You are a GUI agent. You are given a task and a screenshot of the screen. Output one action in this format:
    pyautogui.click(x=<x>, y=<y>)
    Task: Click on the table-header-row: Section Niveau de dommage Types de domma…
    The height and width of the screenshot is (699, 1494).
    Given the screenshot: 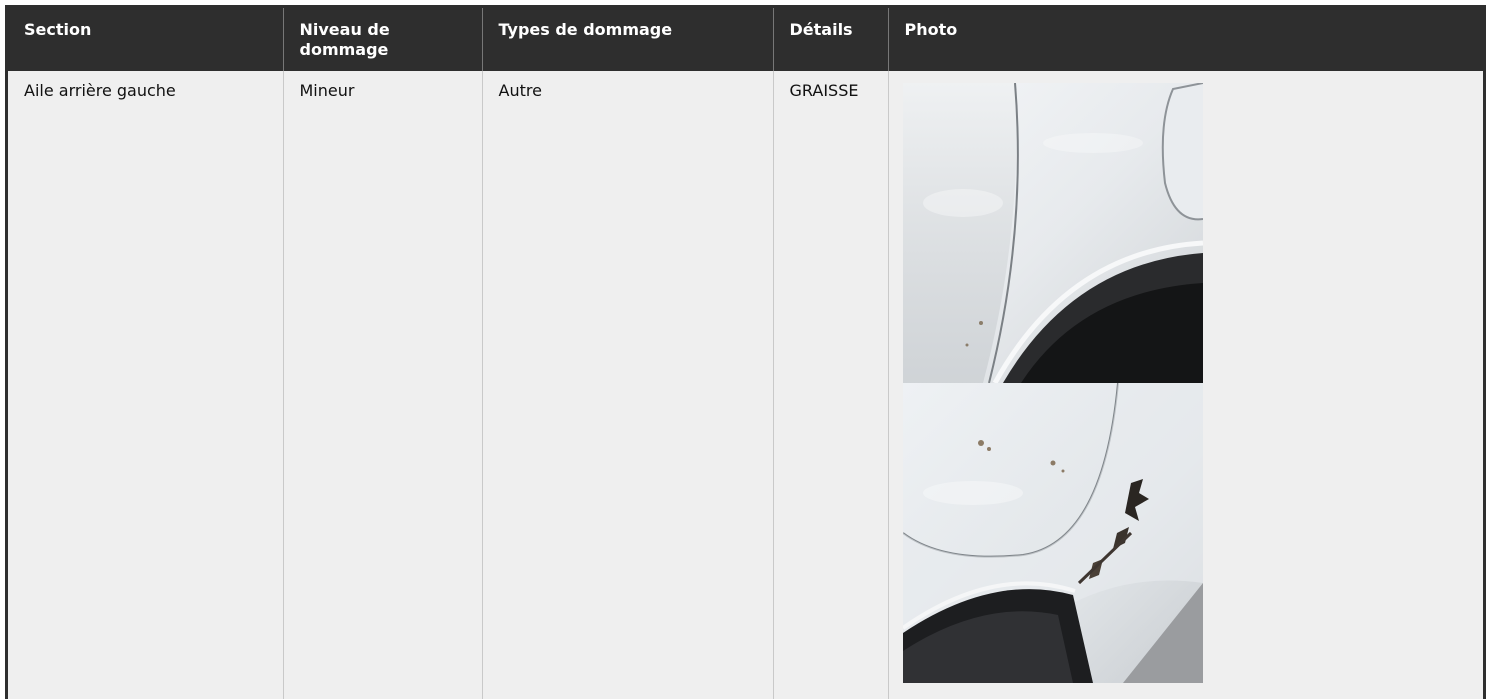 What is the action you would take?
    pyautogui.click(x=745, y=39)
    